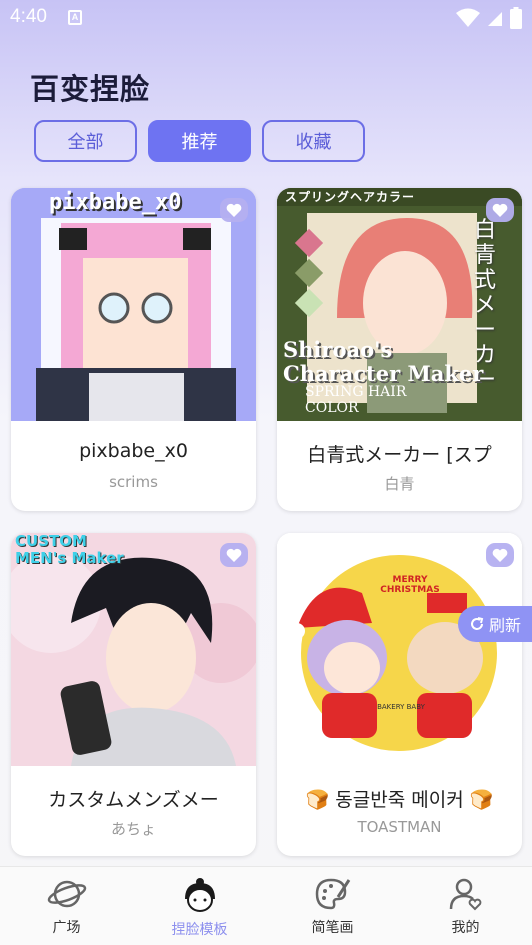  Describe the element at coordinates (350, 197) in the screenshot. I see `thumb-top-text: スプリングヘアカラー` at that location.